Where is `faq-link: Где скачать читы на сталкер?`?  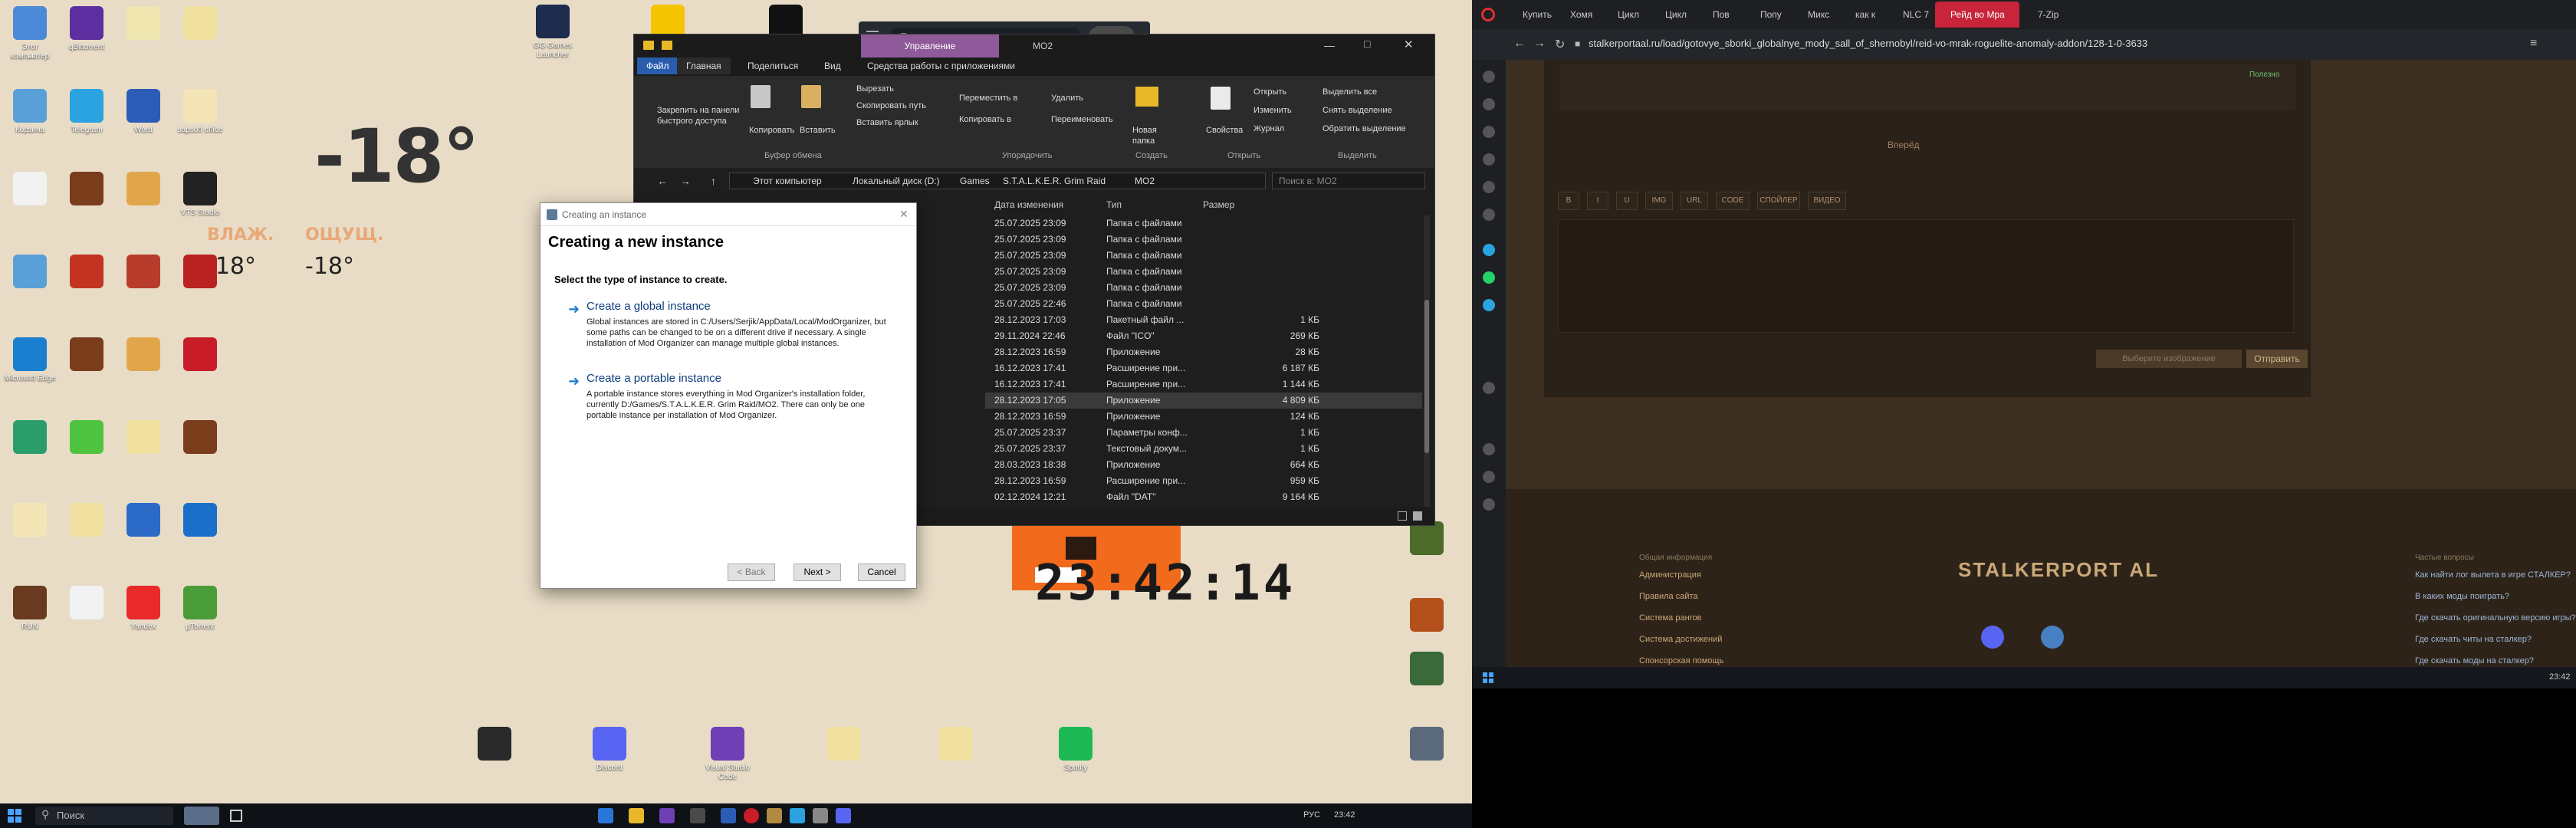 faq-link: Где скачать читы на сталкер? is located at coordinates (2473, 640).